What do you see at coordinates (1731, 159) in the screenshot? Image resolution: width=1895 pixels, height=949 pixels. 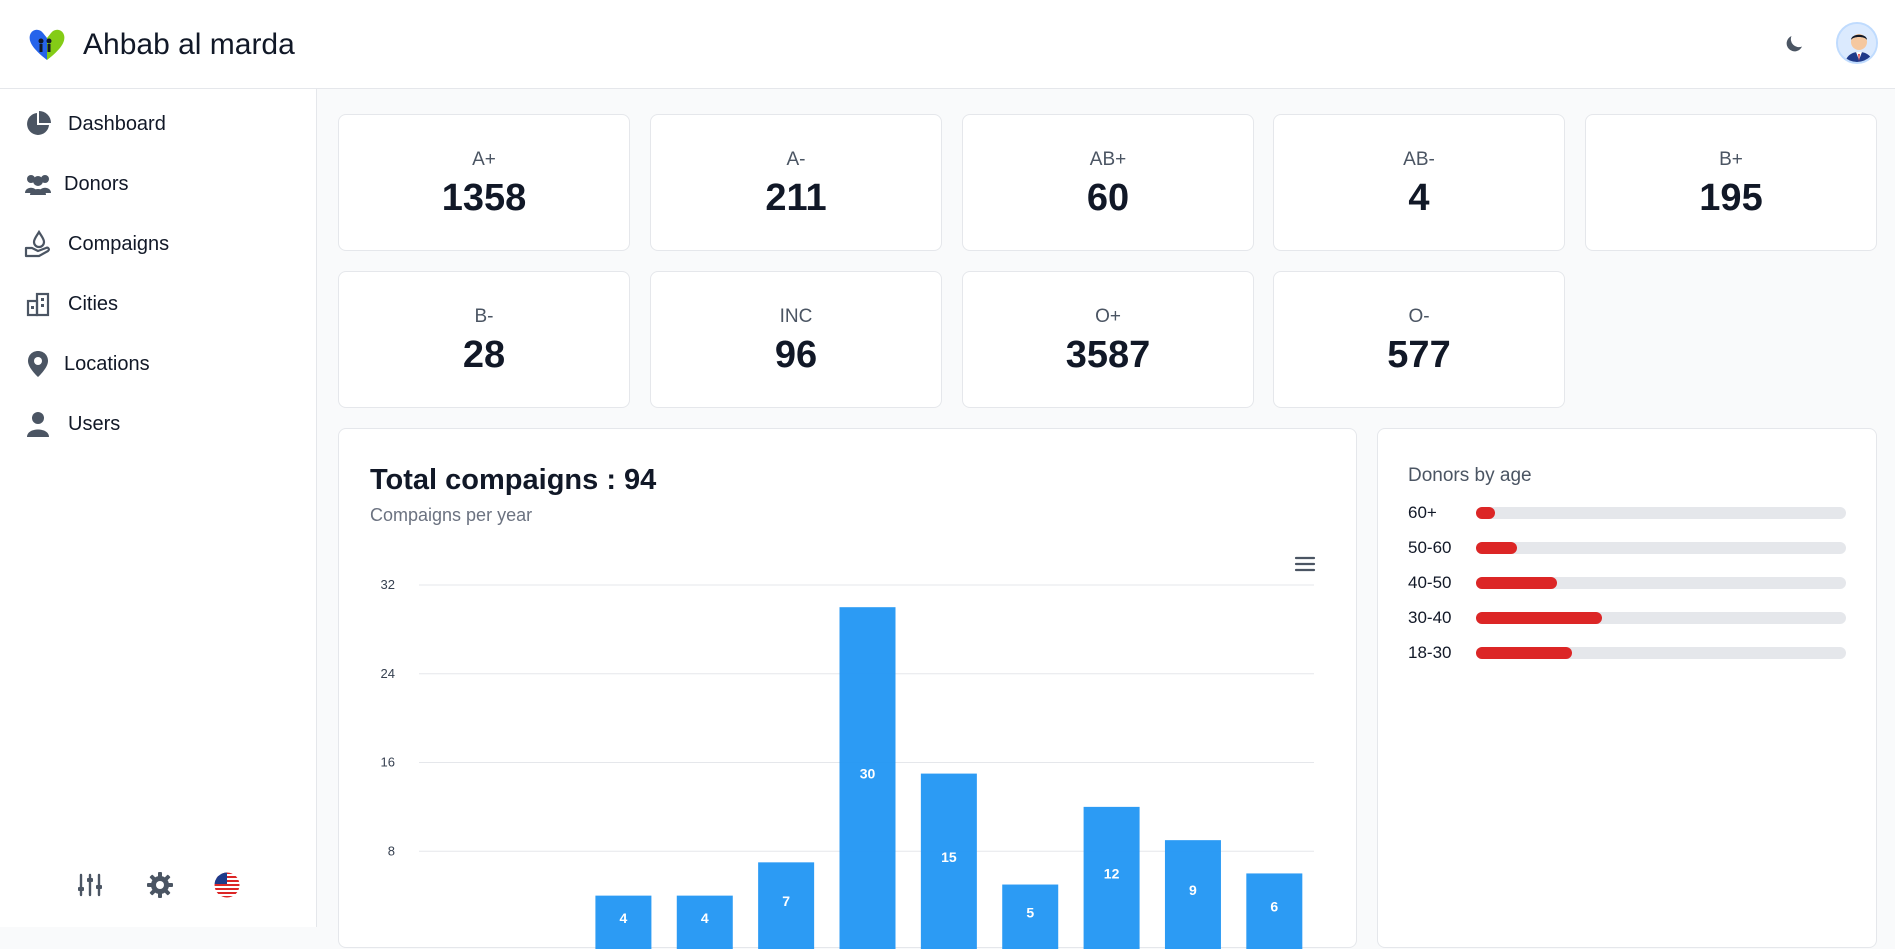 I see `stat-label: B+` at bounding box center [1731, 159].